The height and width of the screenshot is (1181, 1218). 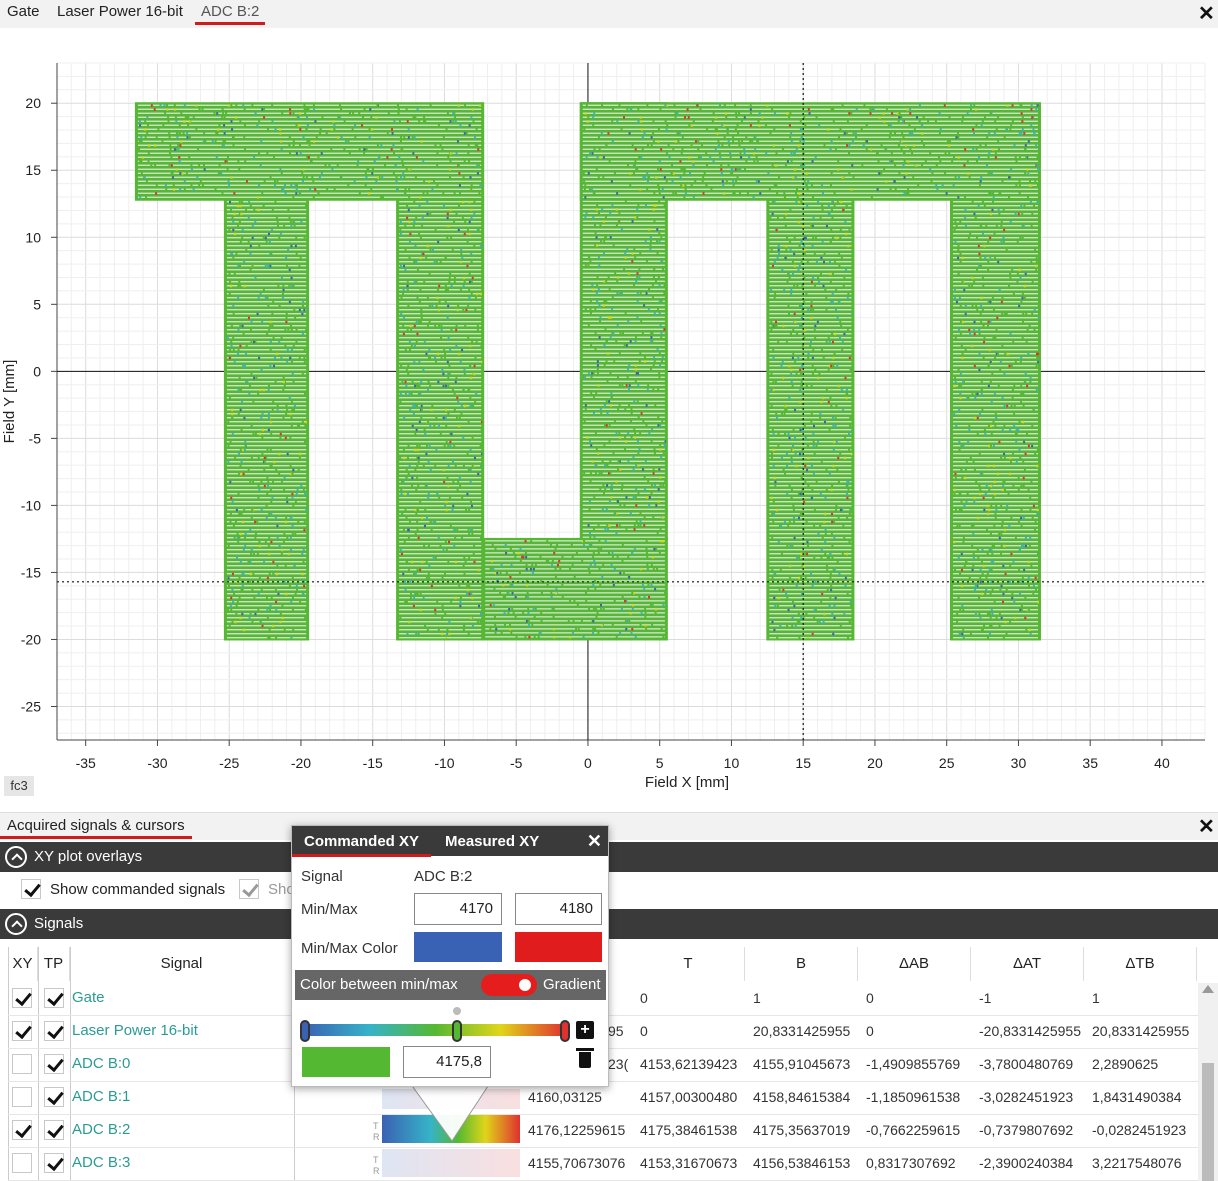 I want to click on col-signal: Signal, so click(x=182, y=964).